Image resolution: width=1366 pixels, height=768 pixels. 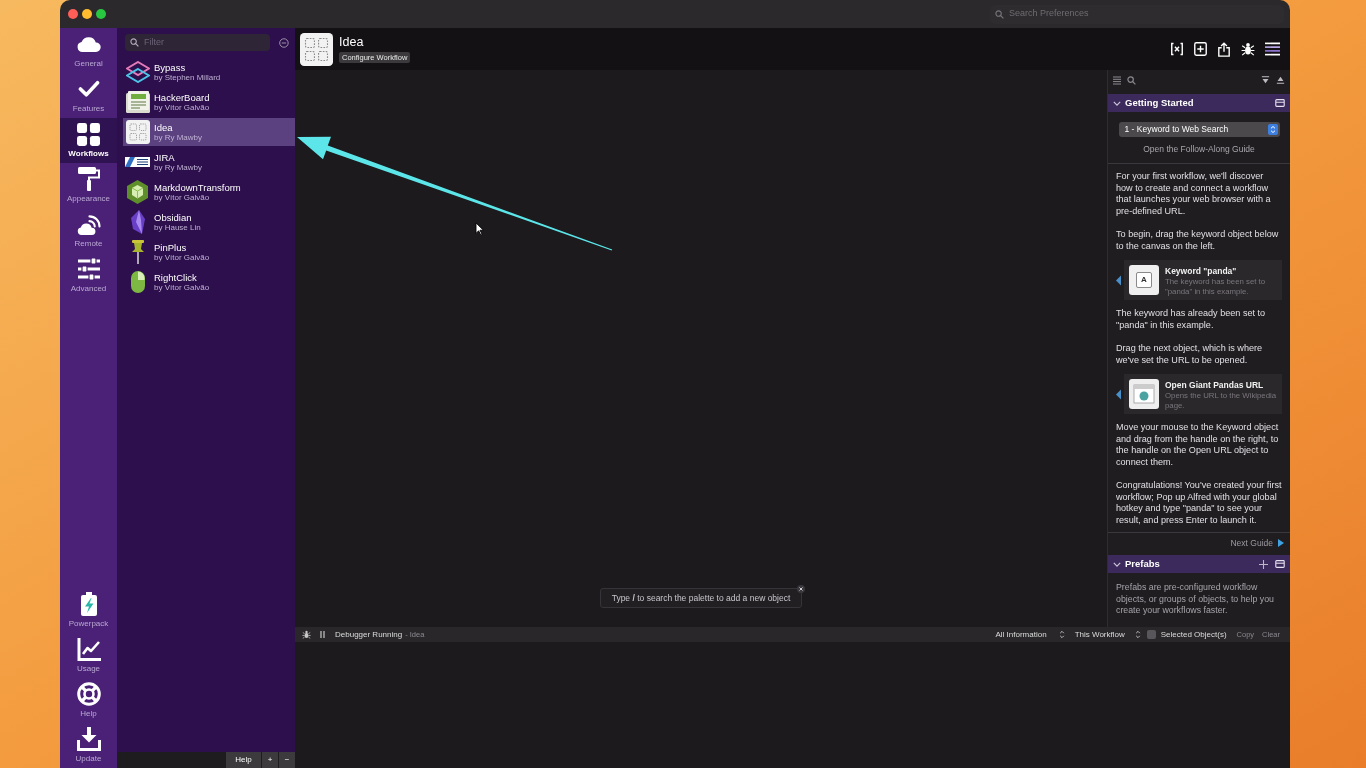 What do you see at coordinates (182, 97) in the screenshot?
I see `workflow-name: HackerBoard` at bounding box center [182, 97].